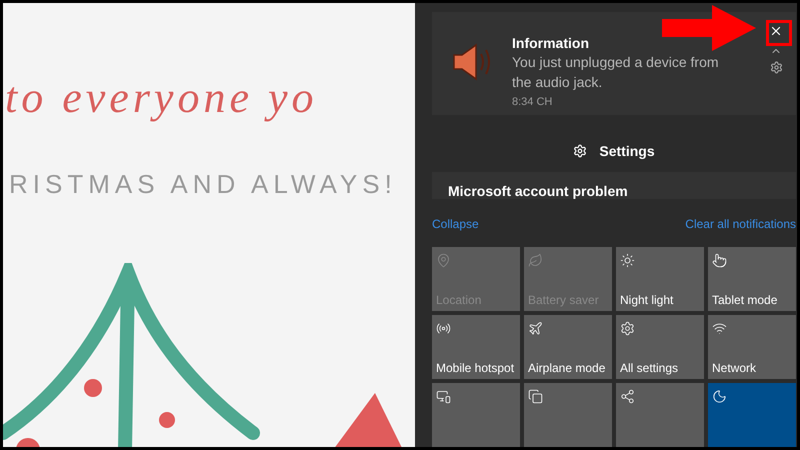 The image size is (800, 450). I want to click on quick-action-tile: Night light, so click(660, 279).